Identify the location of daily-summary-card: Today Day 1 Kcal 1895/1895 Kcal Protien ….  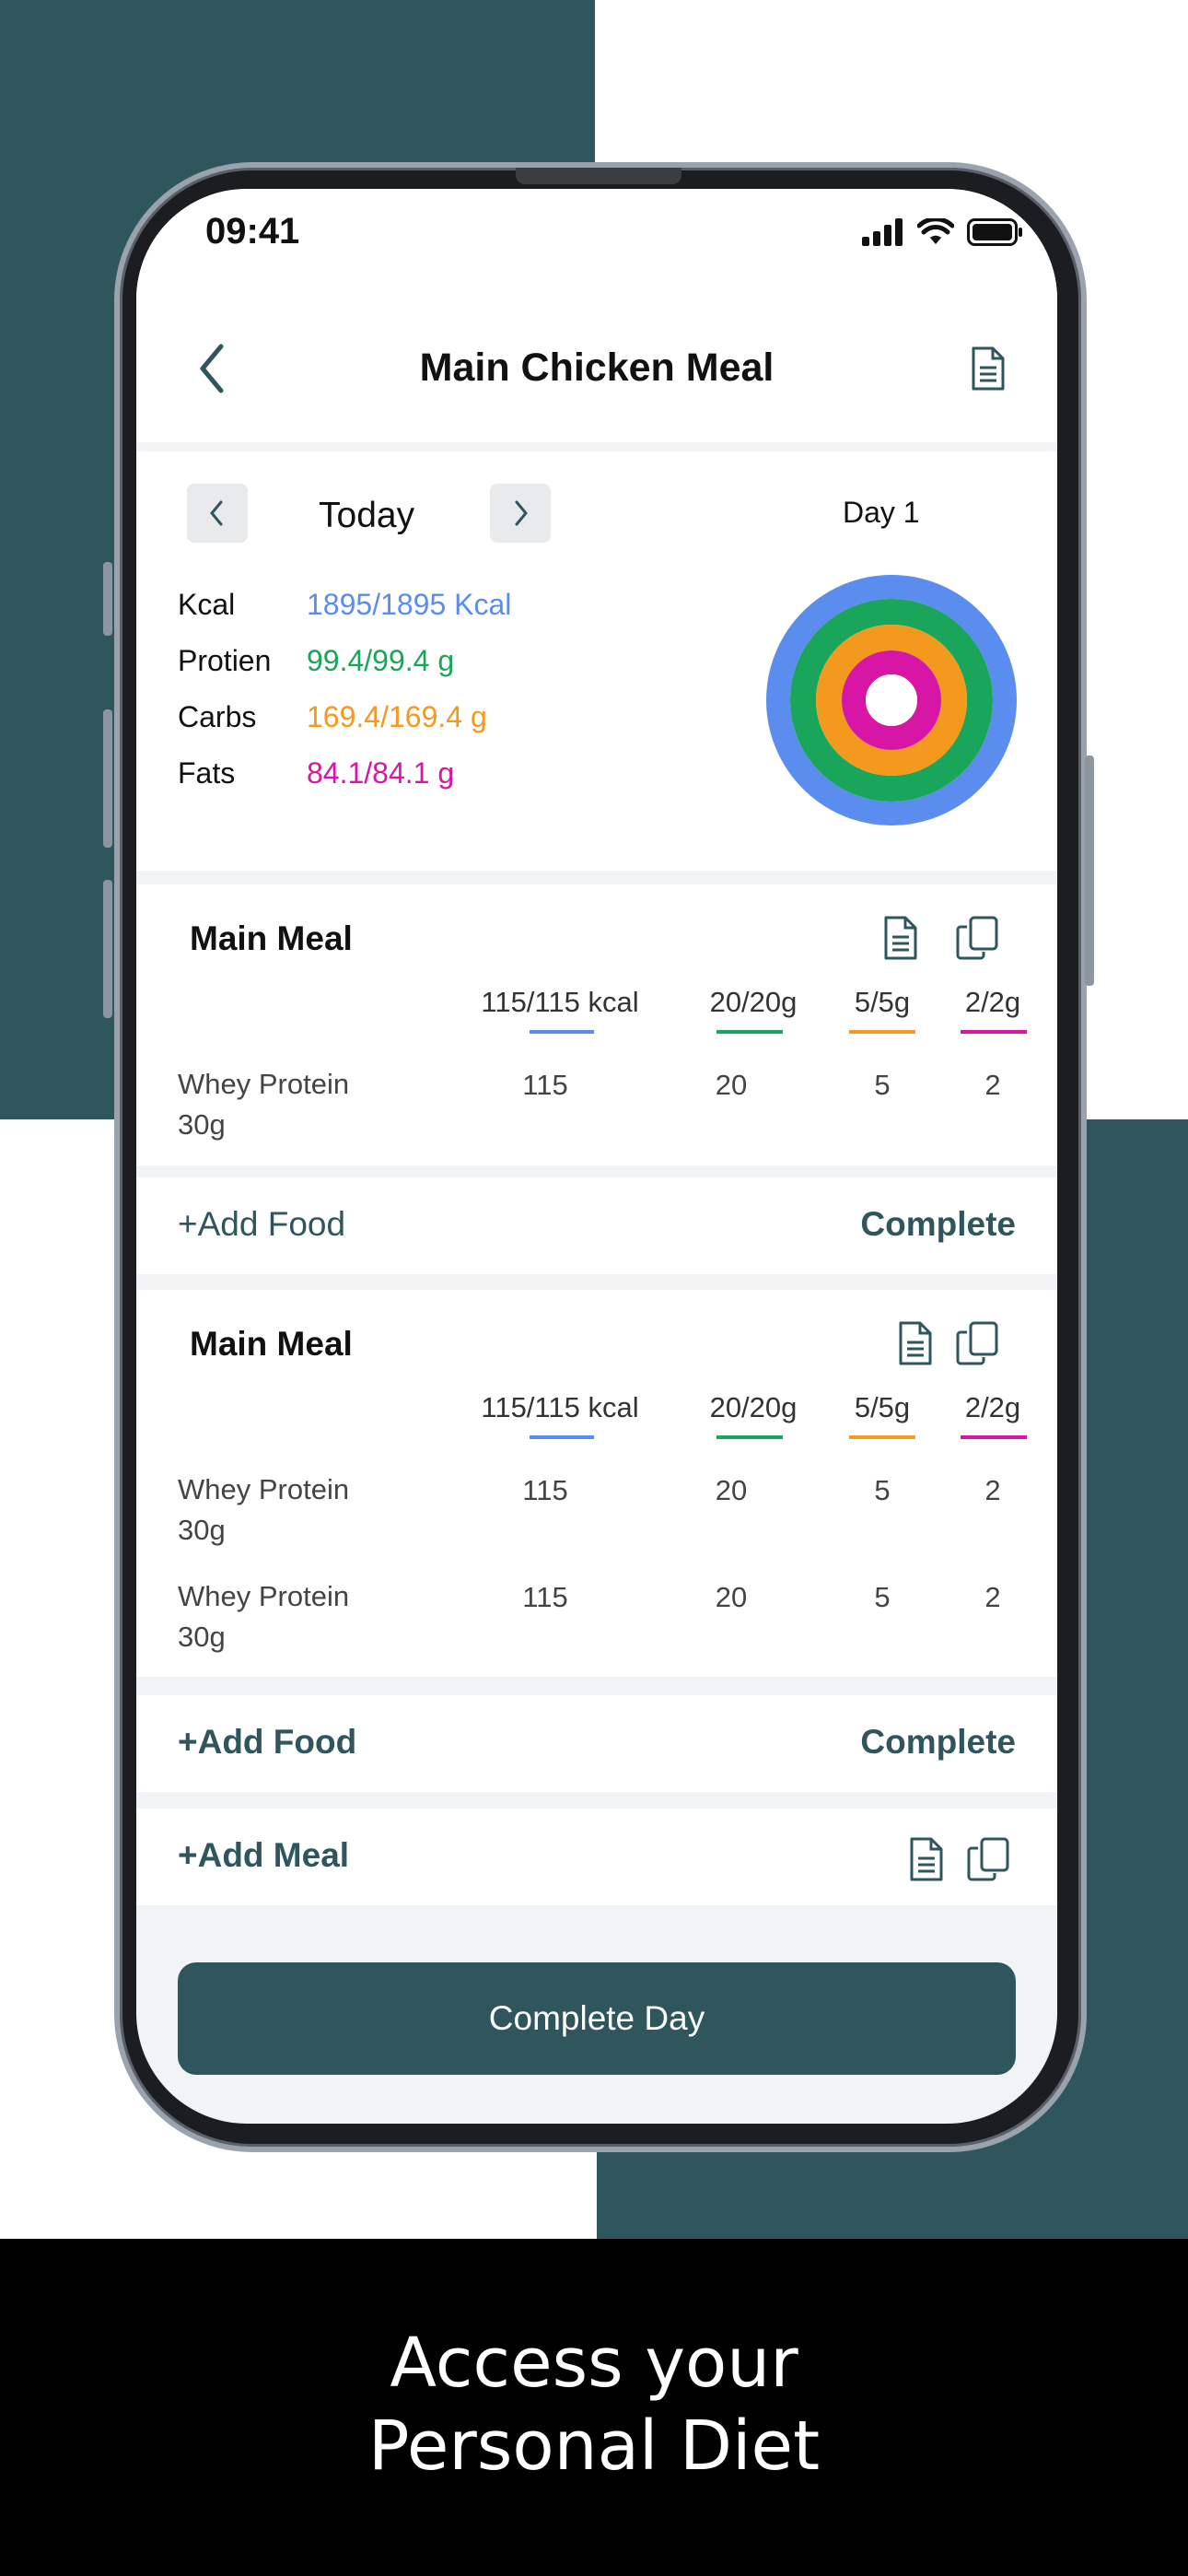
(596, 661).